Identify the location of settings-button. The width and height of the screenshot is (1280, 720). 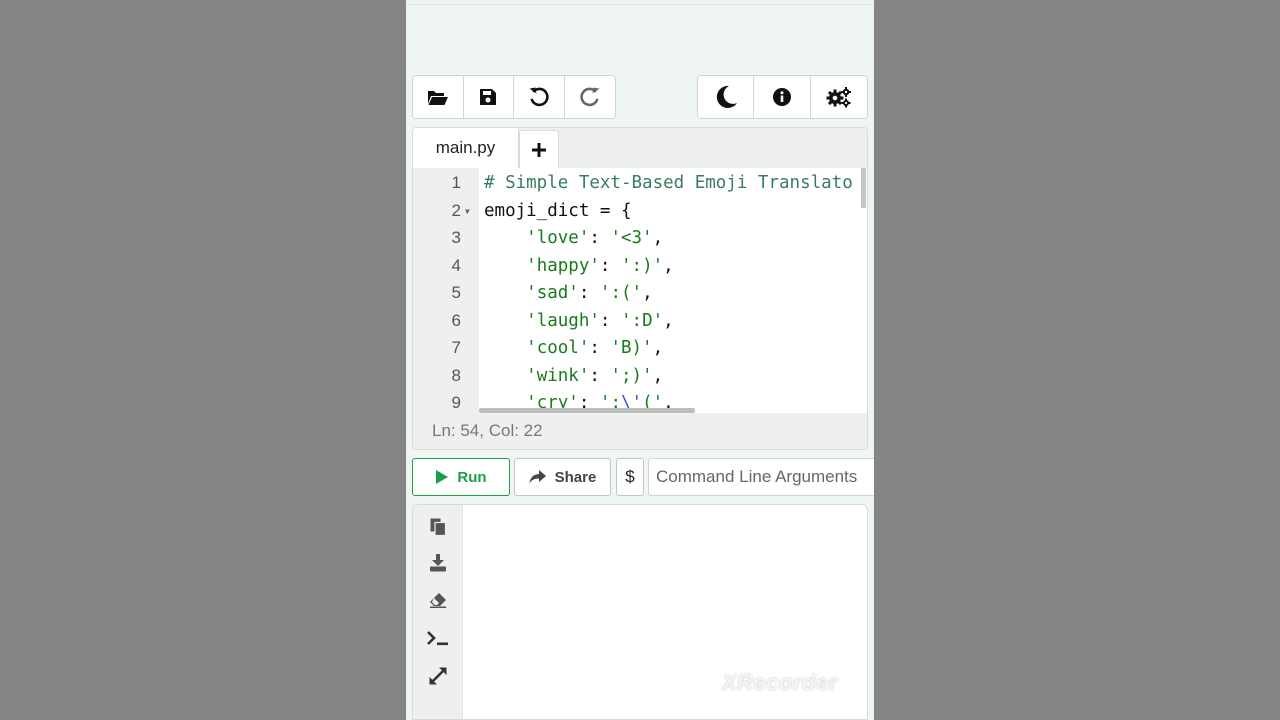
(838, 97).